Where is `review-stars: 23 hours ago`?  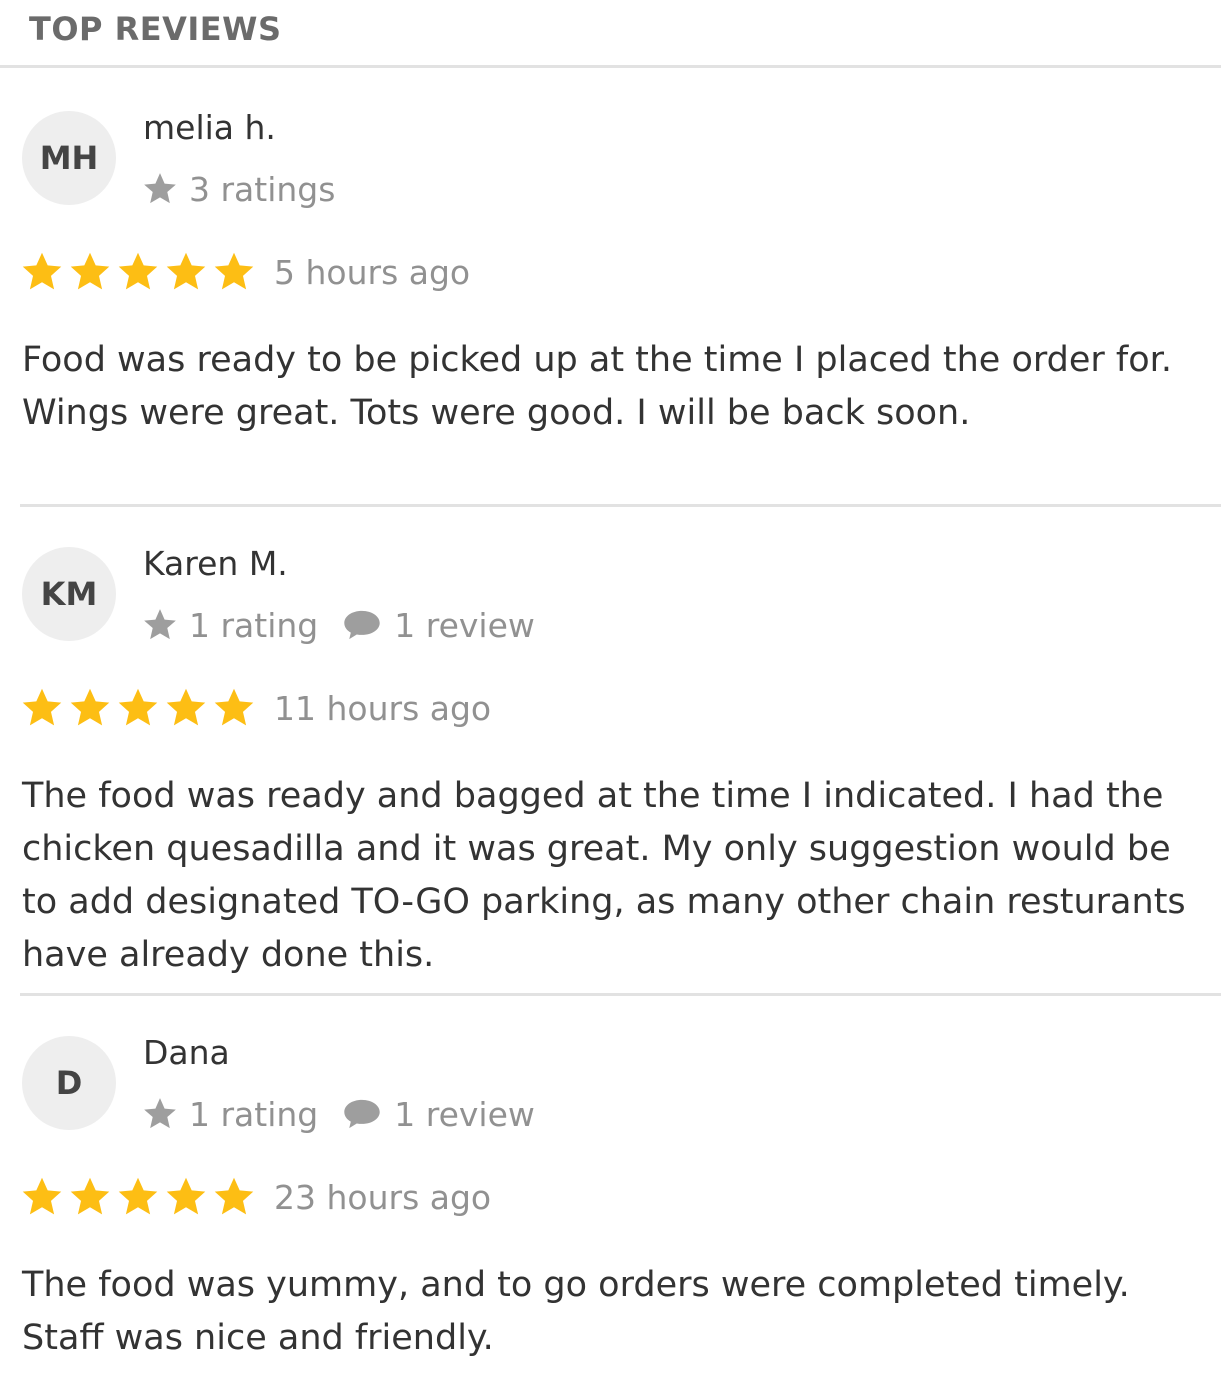 review-stars: 23 hours ago is located at coordinates (255, 1197).